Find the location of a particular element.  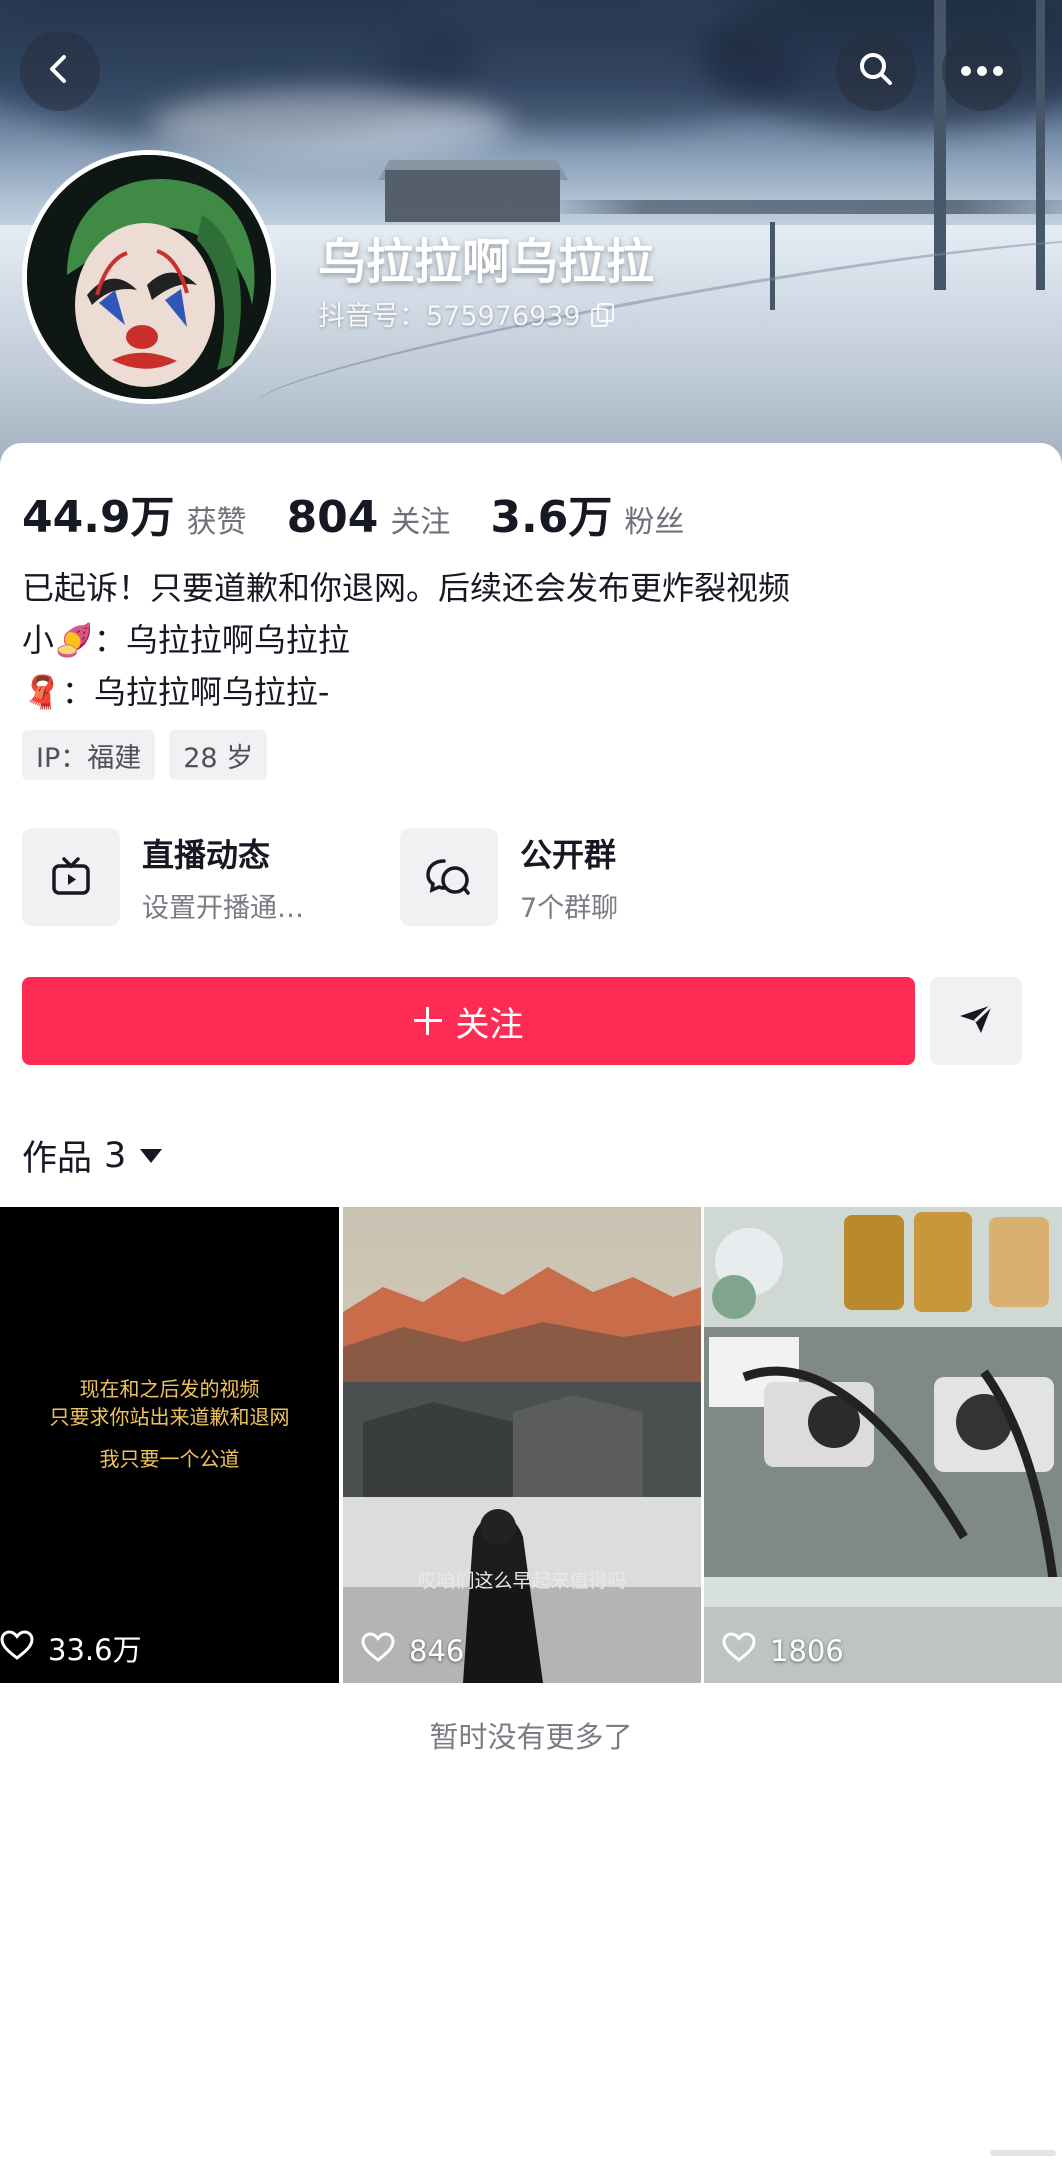

more-button is located at coordinates (982, 71).